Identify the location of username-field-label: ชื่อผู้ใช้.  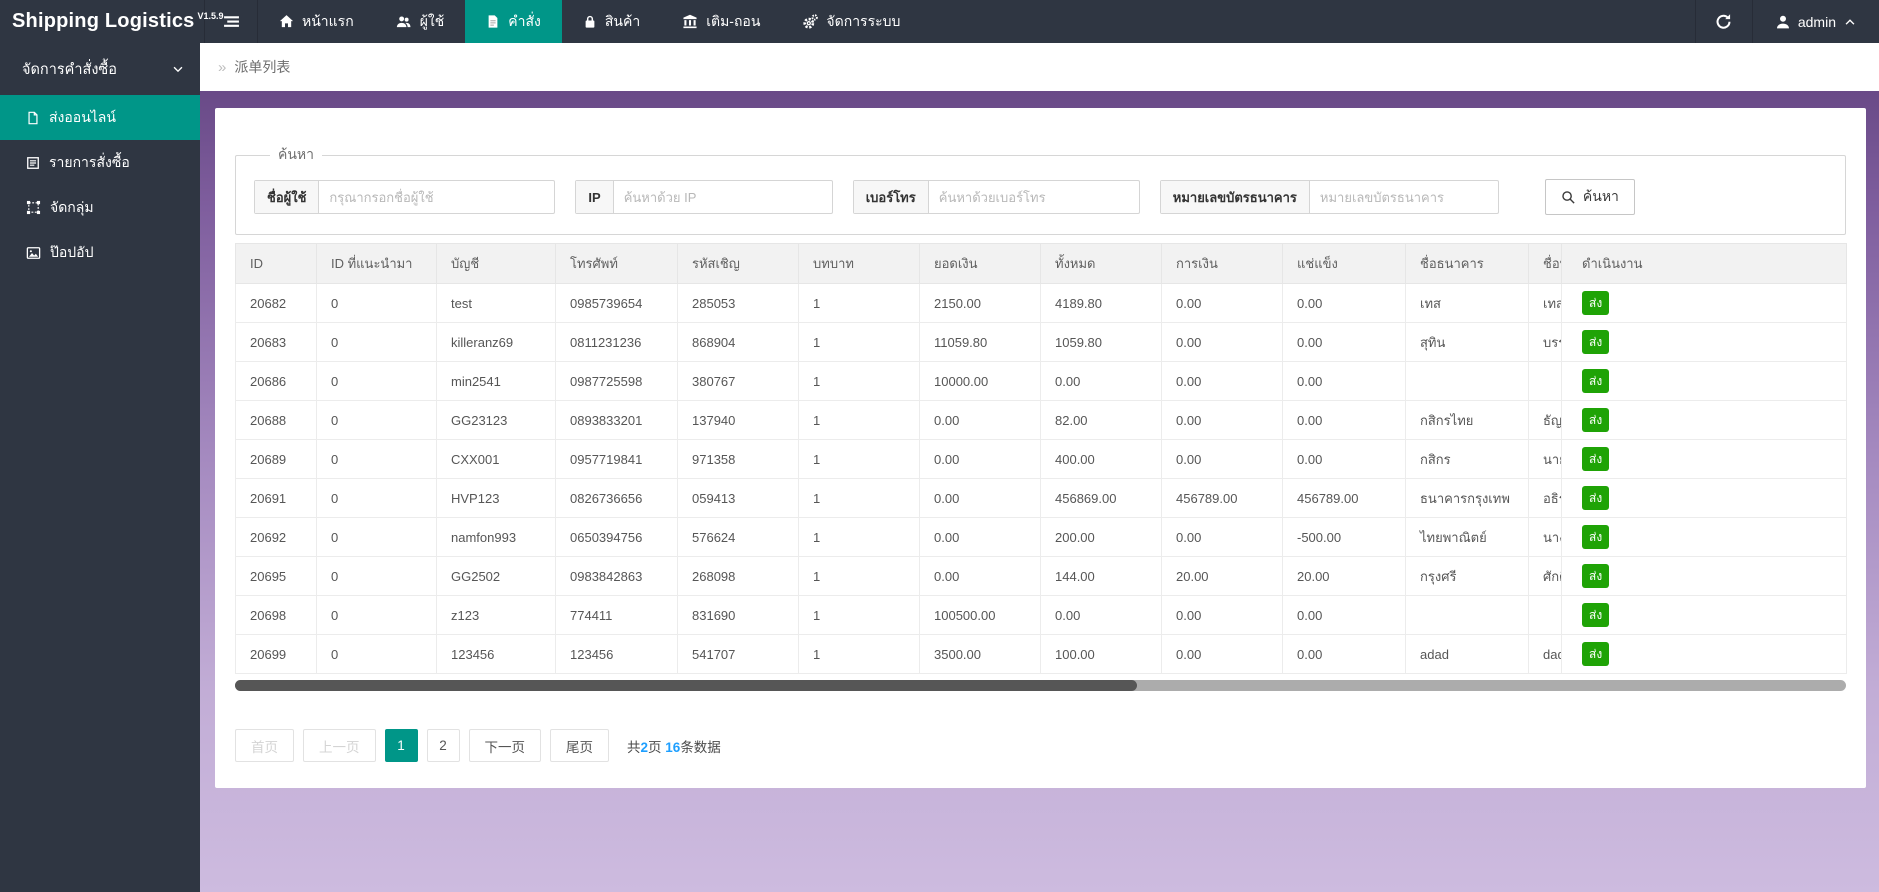
(287, 197).